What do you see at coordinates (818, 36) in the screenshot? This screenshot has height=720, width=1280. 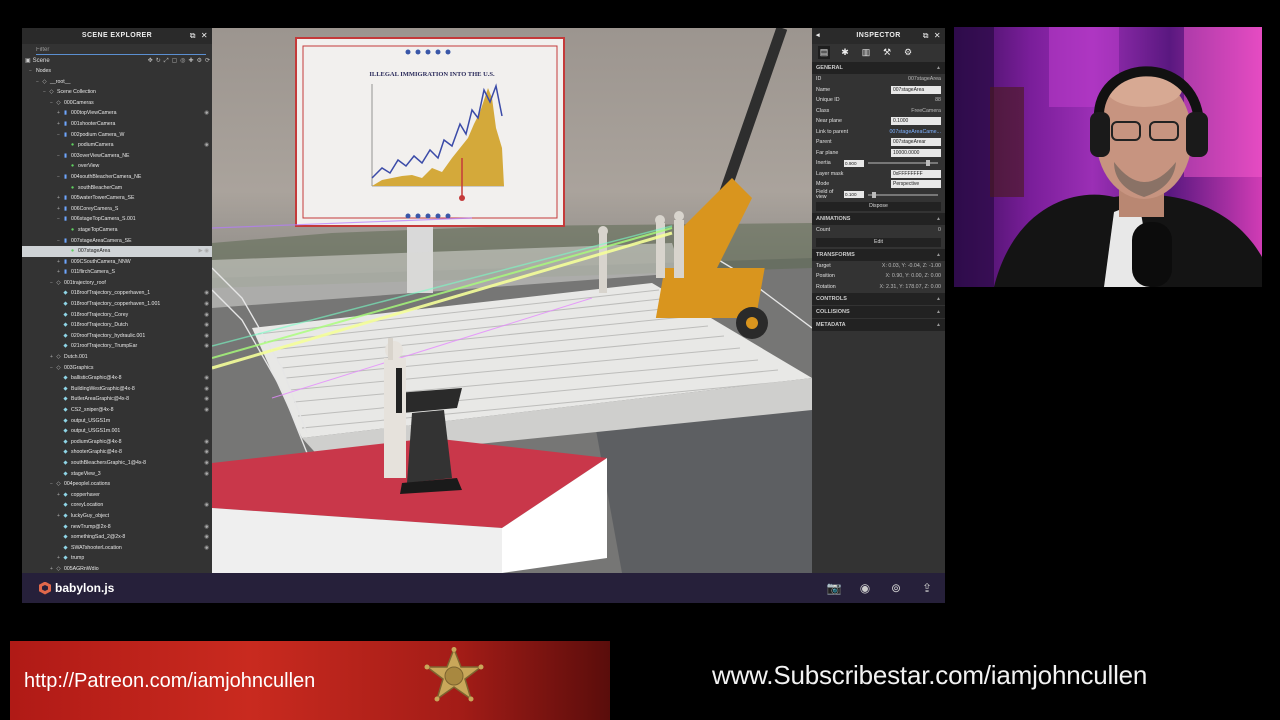 I see `inspector-back-icon: ◂` at bounding box center [818, 36].